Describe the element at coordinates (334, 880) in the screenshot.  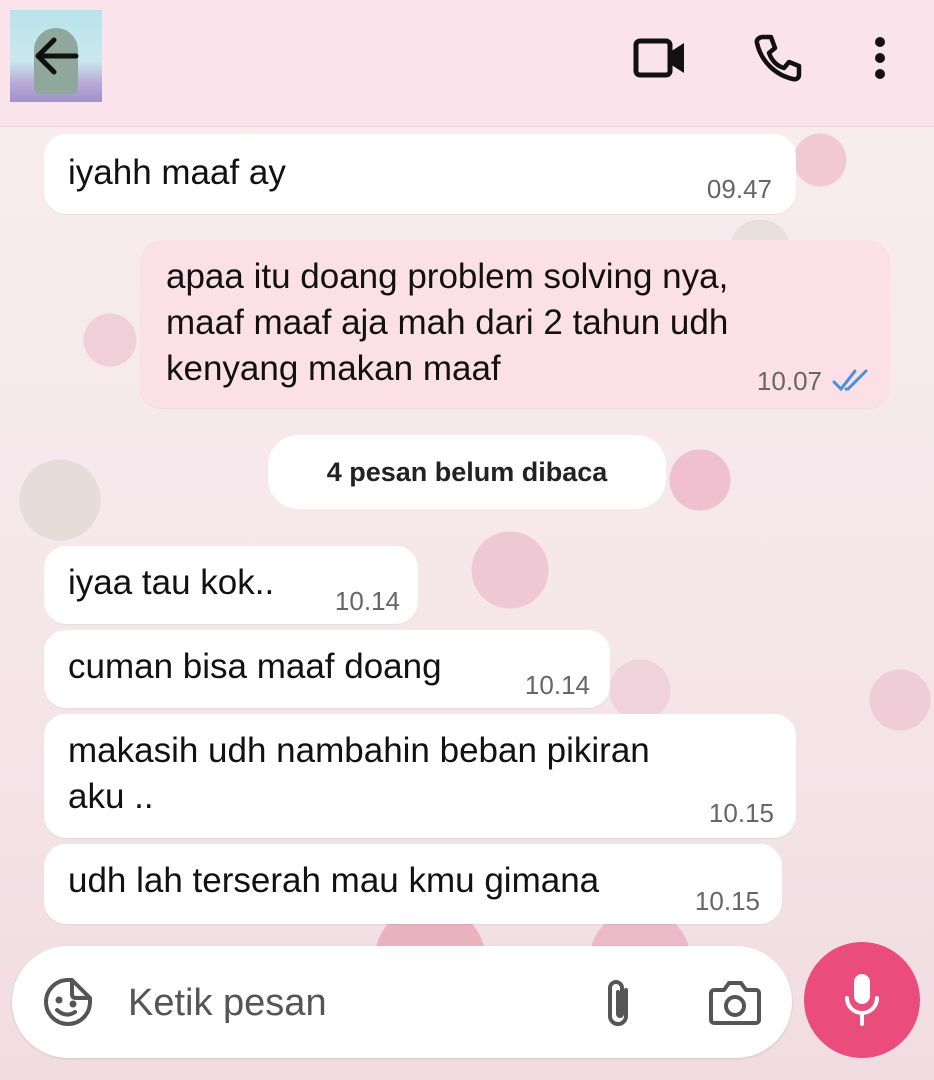
I see `message-text: udh lah terserah mau kmu gimana` at that location.